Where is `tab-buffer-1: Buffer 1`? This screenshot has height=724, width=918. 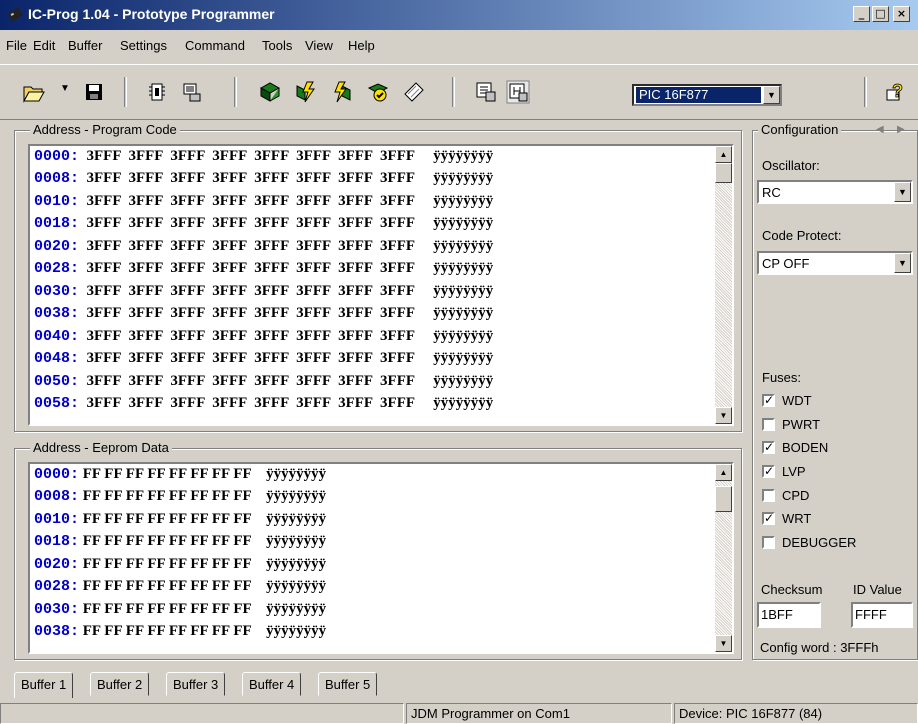 tab-buffer-1: Buffer 1 is located at coordinates (44, 685).